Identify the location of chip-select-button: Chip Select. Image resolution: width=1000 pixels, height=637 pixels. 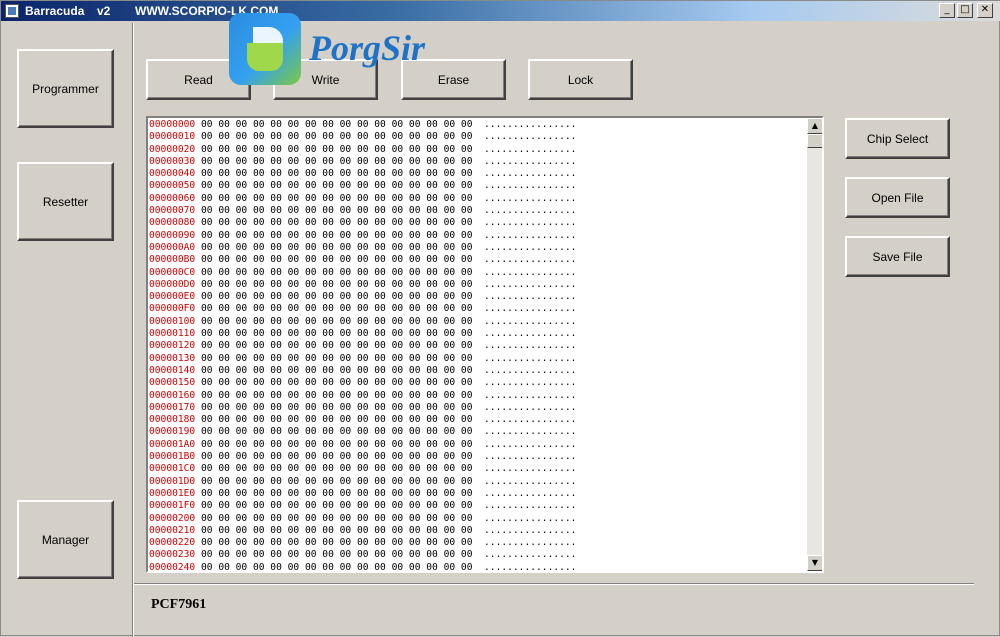
(897, 138).